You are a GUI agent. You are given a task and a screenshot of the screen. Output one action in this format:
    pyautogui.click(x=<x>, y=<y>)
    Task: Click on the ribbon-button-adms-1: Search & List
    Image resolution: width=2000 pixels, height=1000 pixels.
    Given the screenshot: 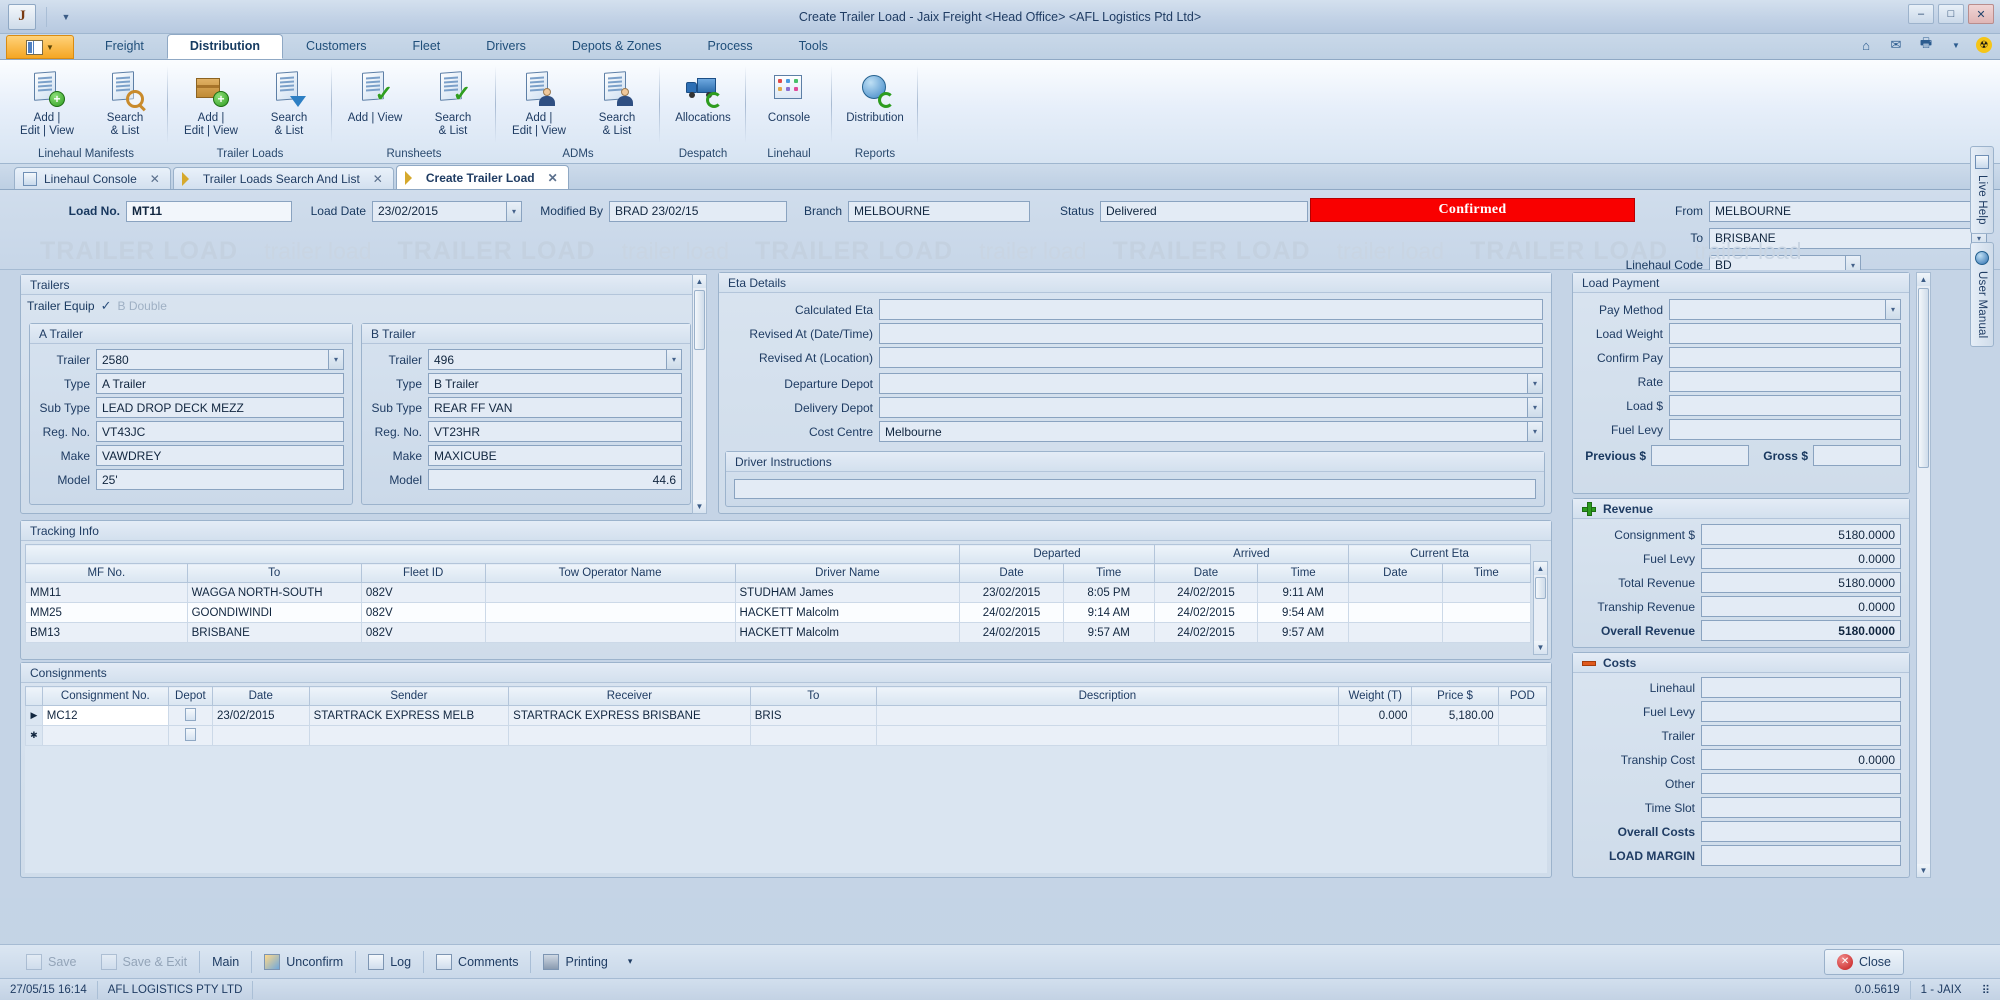 What is the action you would take?
    pyautogui.click(x=617, y=103)
    